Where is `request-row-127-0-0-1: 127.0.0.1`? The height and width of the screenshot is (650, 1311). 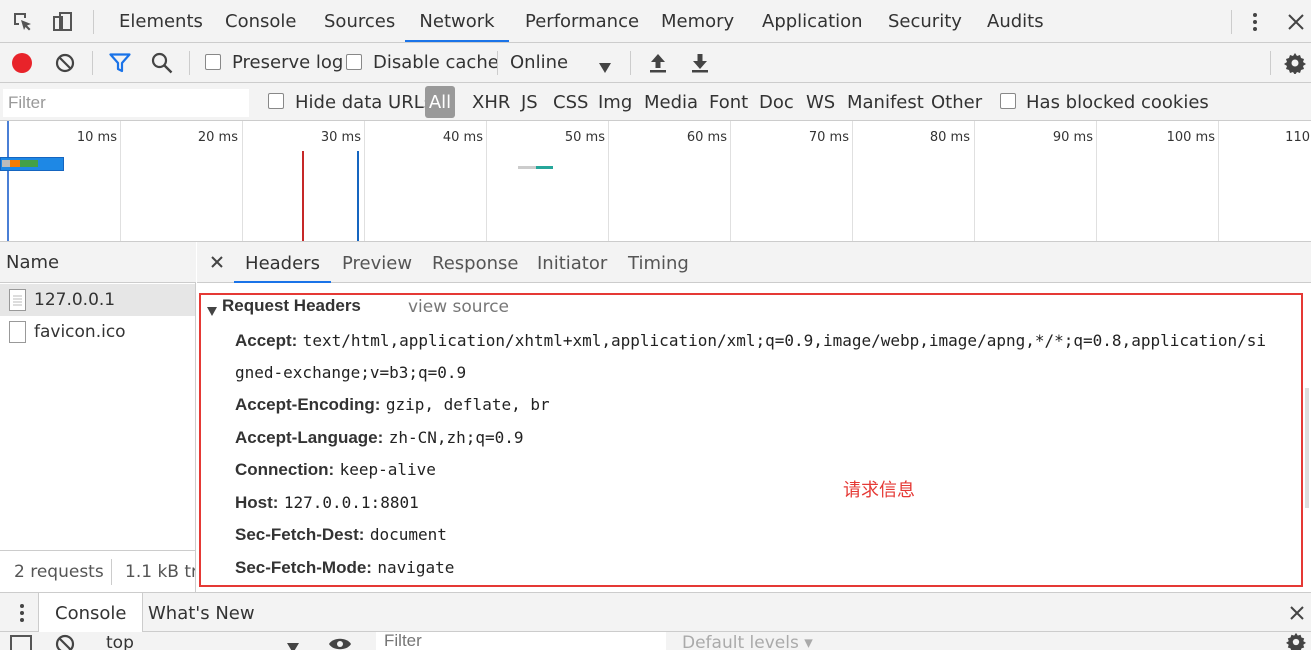 request-row-127-0-0-1: 127.0.0.1 is located at coordinates (97, 300).